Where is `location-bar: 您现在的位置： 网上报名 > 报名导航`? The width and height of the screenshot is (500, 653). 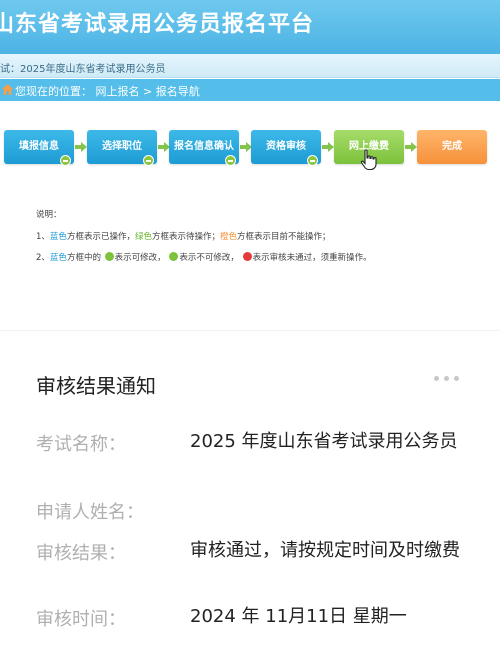 location-bar: 您现在的位置： 网上报名 > 报名导航 is located at coordinates (250, 90).